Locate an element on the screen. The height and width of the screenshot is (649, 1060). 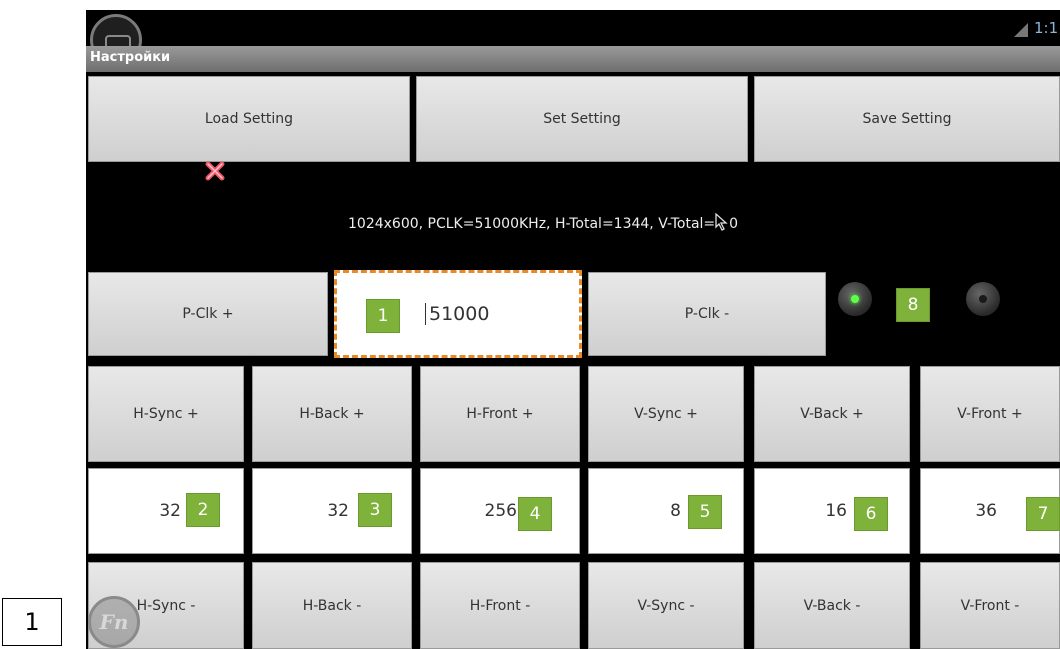
h-sync-value: 32 is located at coordinates (166, 511).